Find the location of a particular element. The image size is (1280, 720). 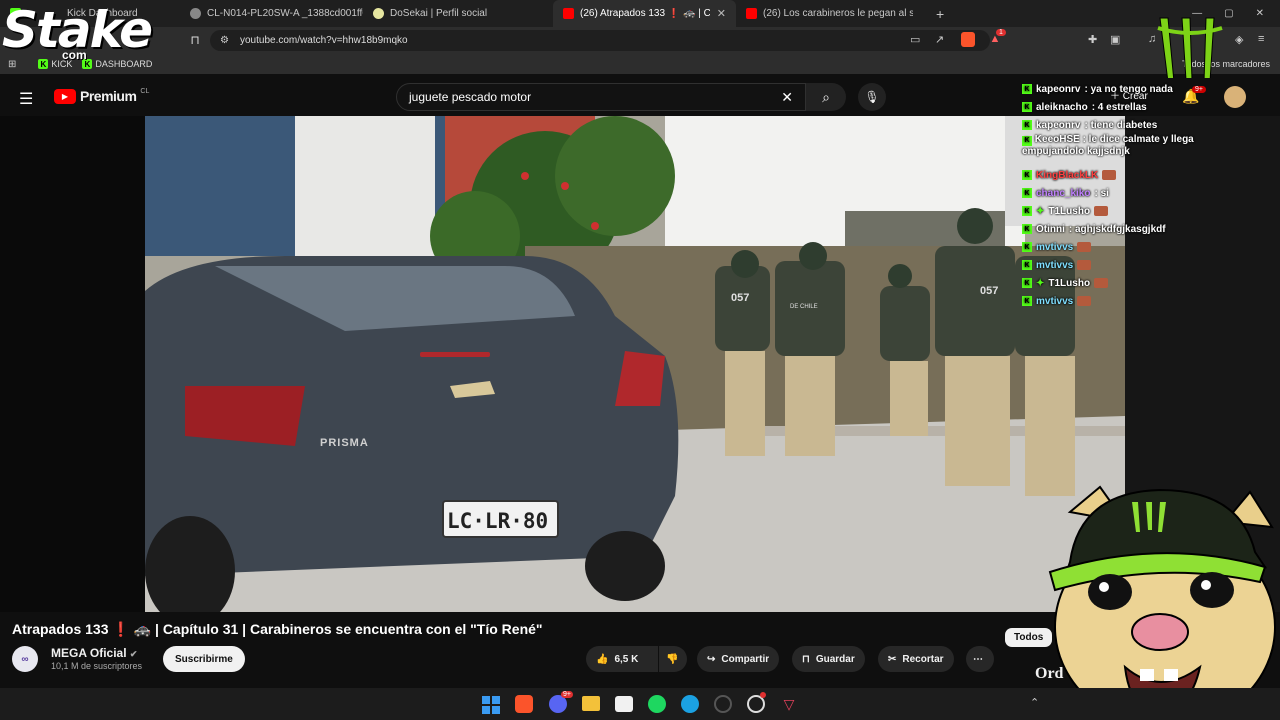

windows-start-icon is located at coordinates (491, 705).